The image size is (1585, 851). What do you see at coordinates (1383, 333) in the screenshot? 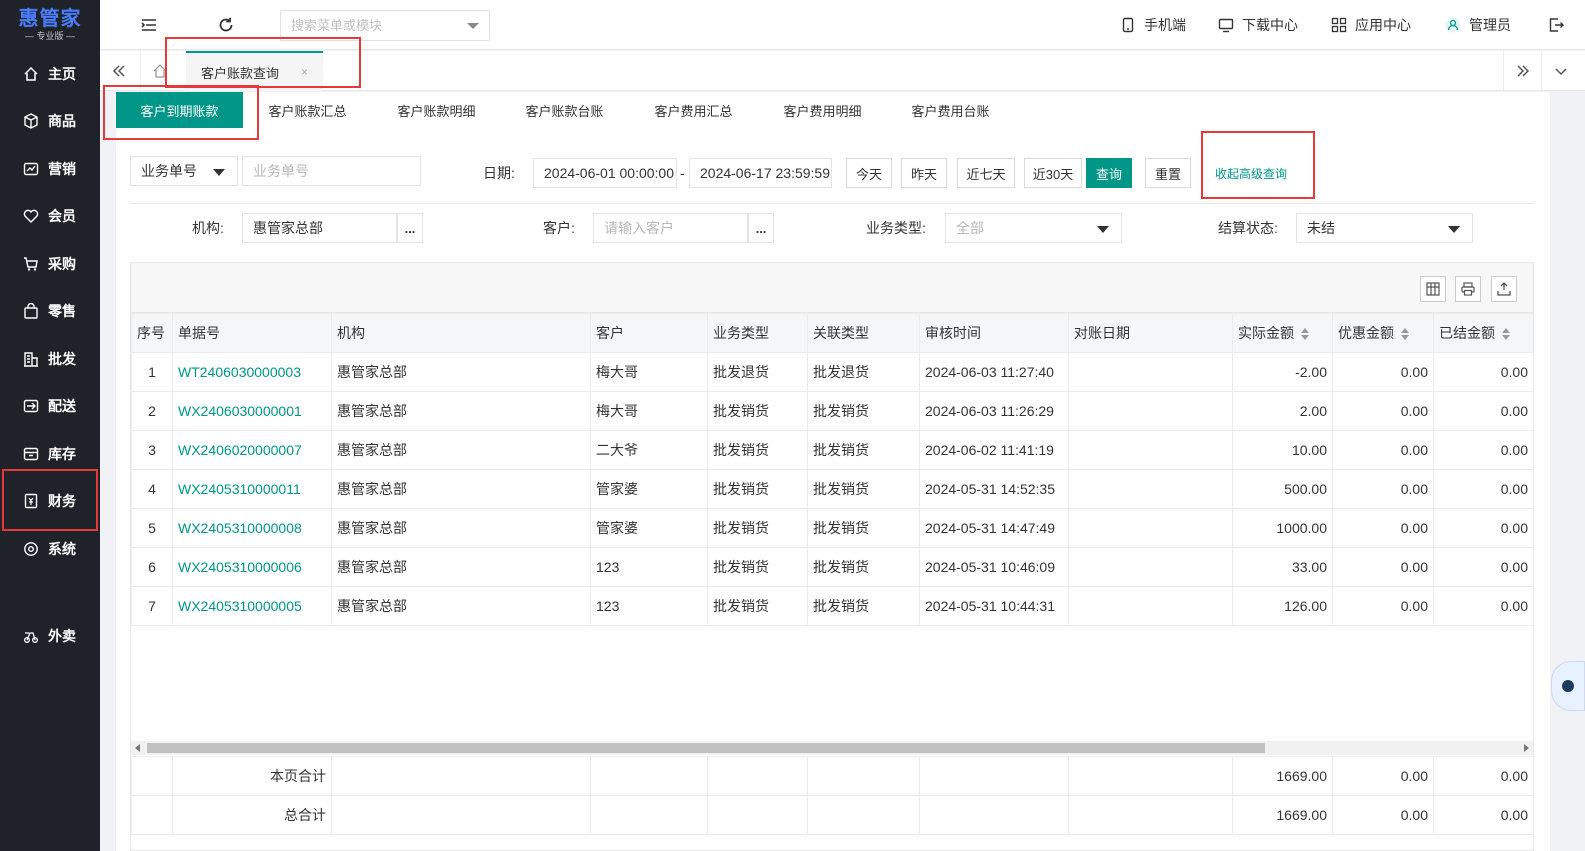
I see `col-header-discount-amount: 优惠金额` at bounding box center [1383, 333].